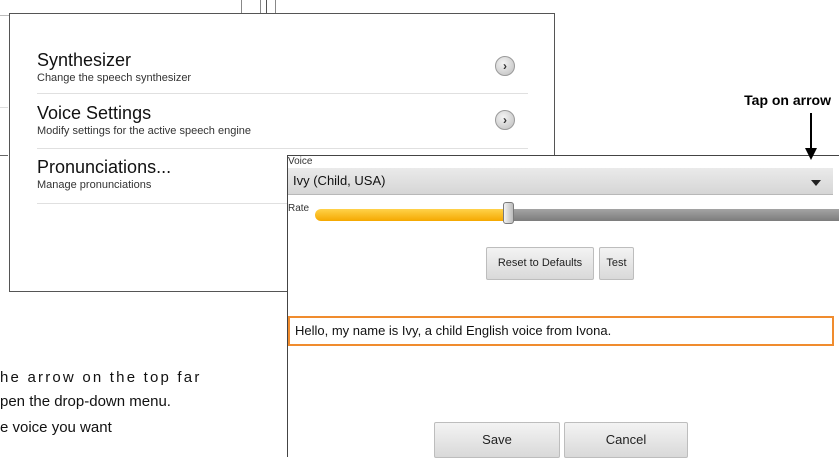  Describe the element at coordinates (811, 132) in the screenshot. I see `pointer-arrow-shaft` at that location.